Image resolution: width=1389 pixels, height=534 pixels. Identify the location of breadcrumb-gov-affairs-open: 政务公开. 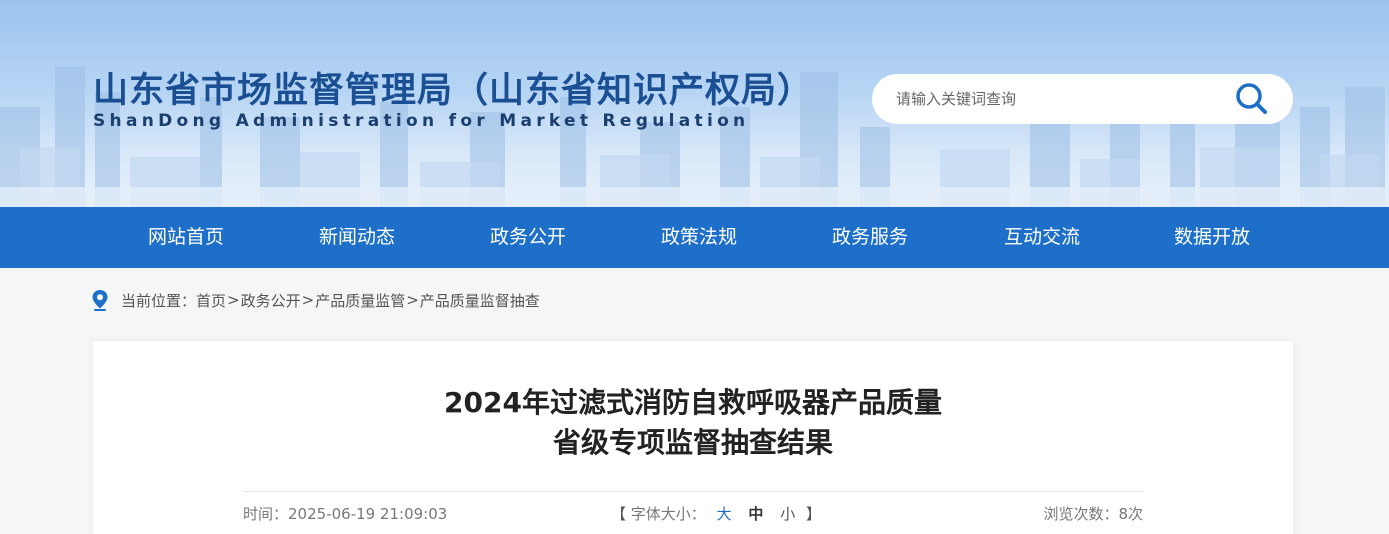
(271, 300).